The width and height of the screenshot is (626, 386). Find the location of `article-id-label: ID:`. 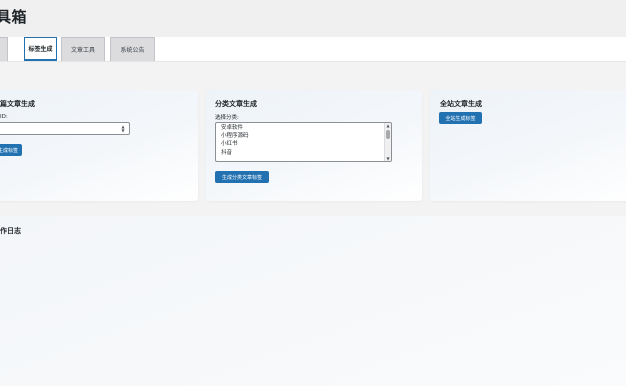

article-id-label: ID: is located at coordinates (4, 117).